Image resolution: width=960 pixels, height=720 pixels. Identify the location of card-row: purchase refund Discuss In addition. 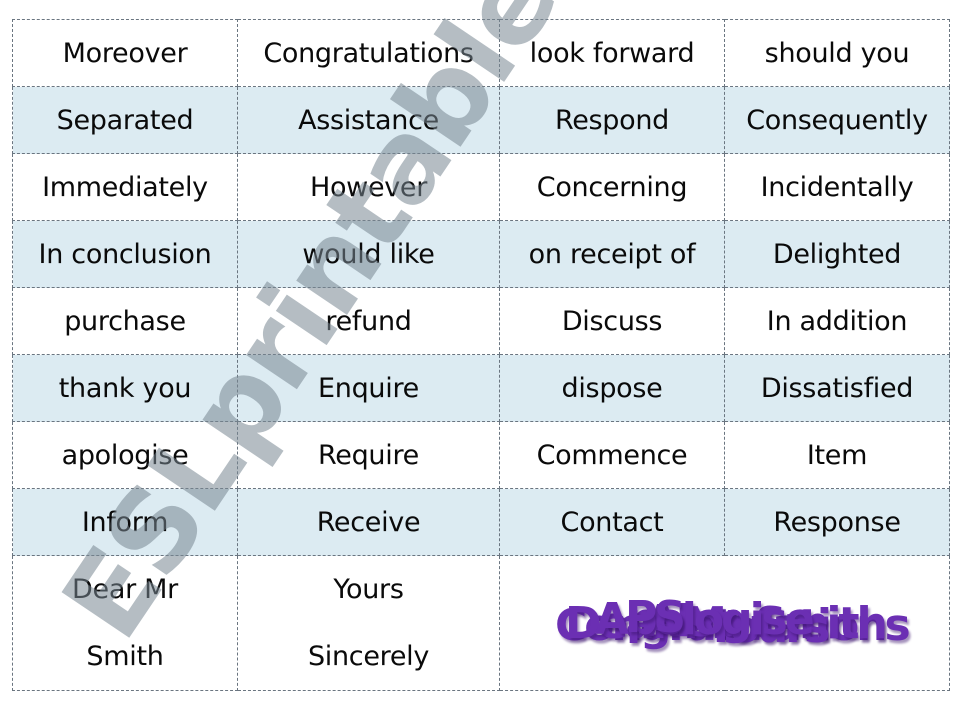
(481, 321).